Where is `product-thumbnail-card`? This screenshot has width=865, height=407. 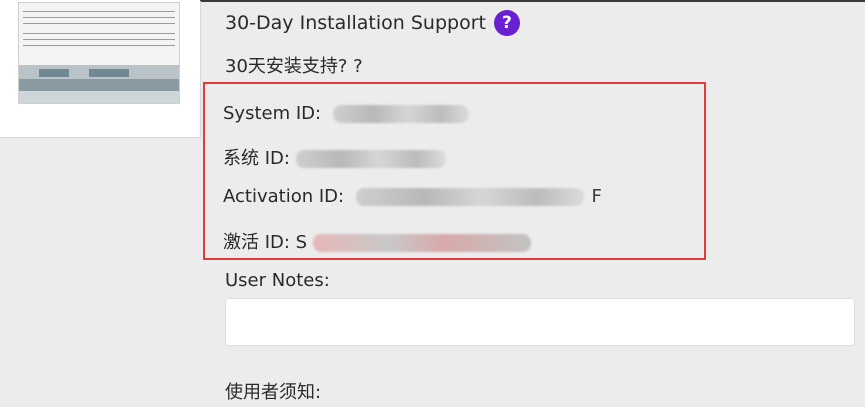 product-thumbnail-card is located at coordinates (100, 68).